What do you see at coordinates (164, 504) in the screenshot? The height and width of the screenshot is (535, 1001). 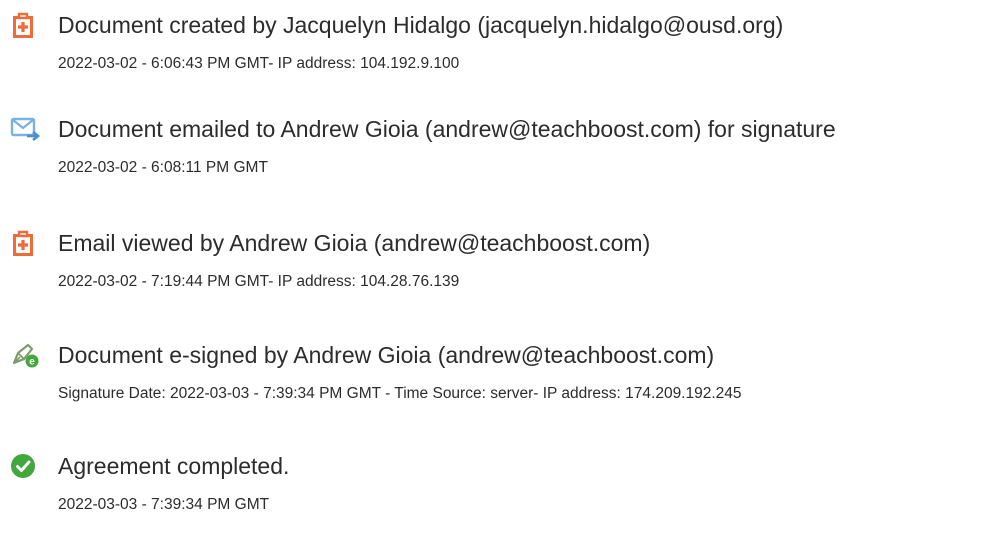 I see `event-detail: 2022-03-03 - 7:39:34 PM GMT` at bounding box center [164, 504].